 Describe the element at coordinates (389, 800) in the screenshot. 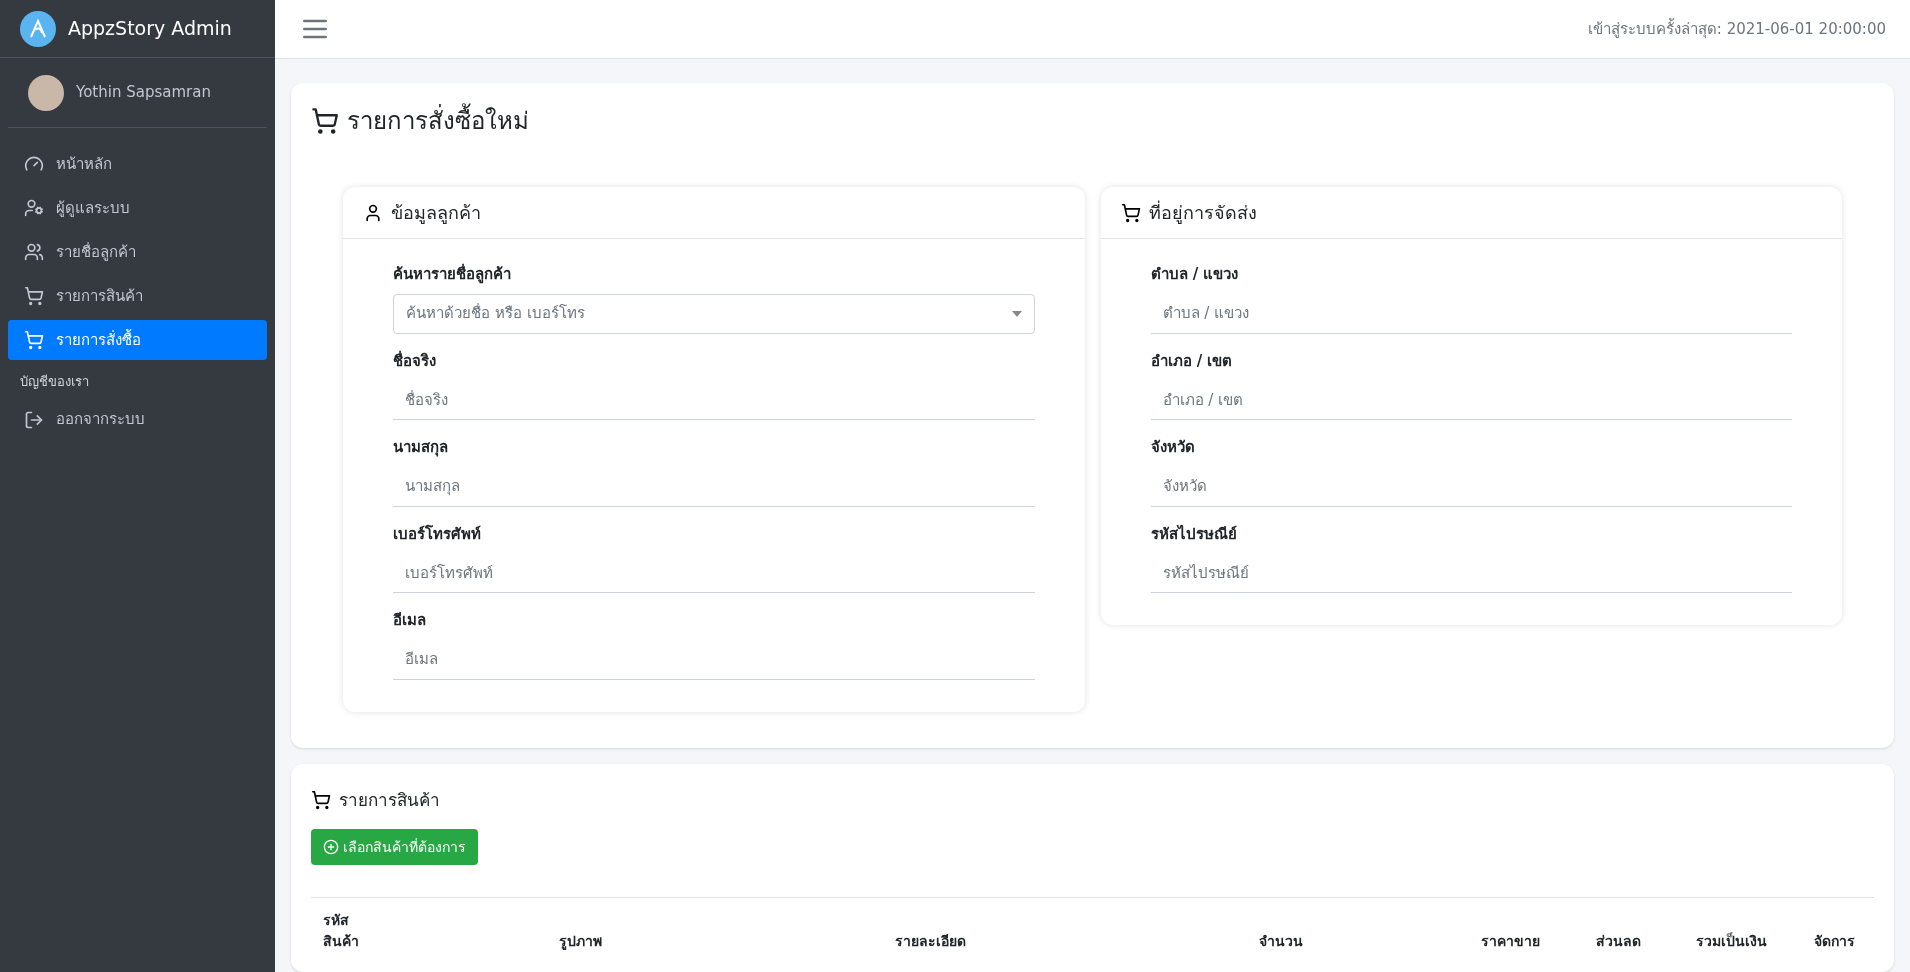

I see `section-title: รายการสินค้า` at that location.